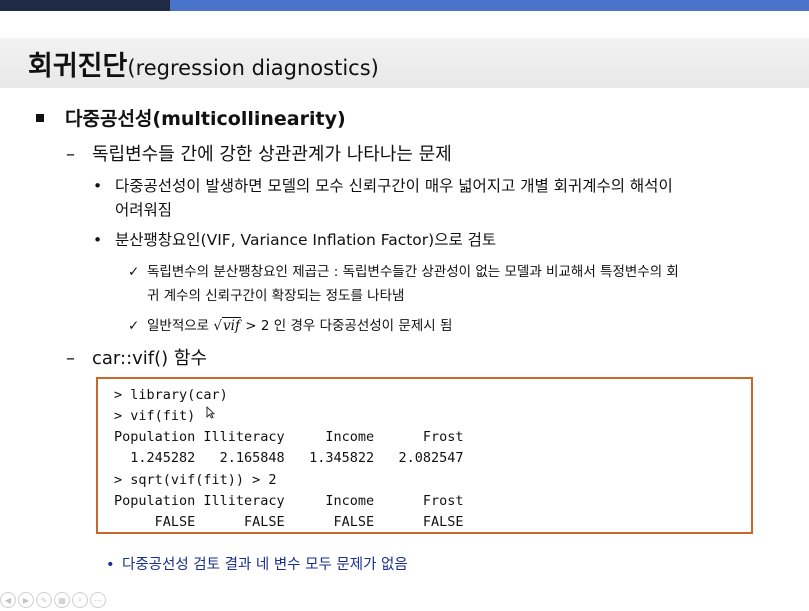 Image resolution: width=809 pixels, height=611 pixels. What do you see at coordinates (155, 416) in the screenshot?
I see `code-line: > vif(fit)` at bounding box center [155, 416].